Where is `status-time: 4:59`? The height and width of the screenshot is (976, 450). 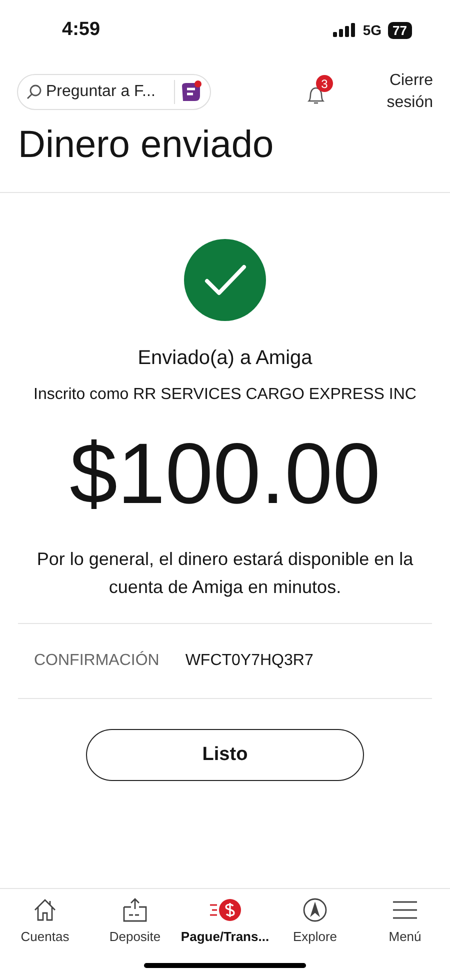 status-time: 4:59 is located at coordinates (81, 30).